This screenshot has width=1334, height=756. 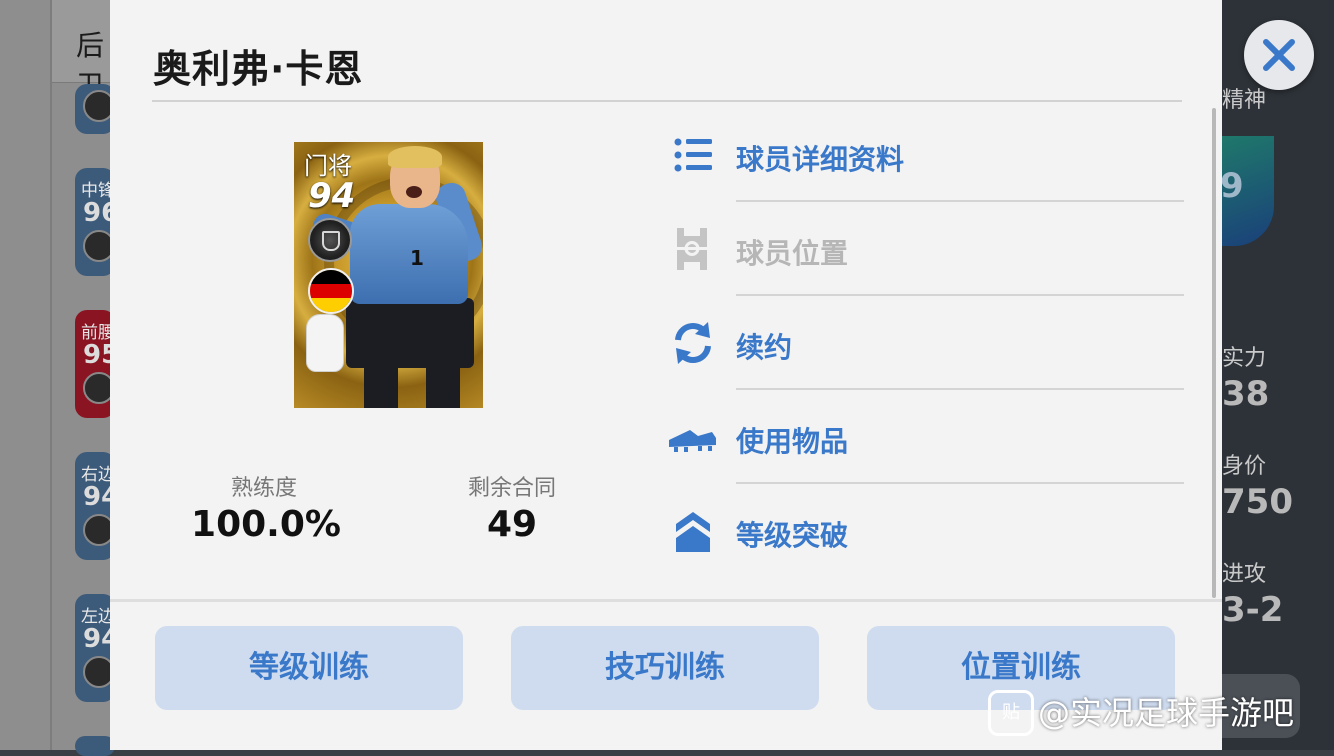 What do you see at coordinates (95, 364) in the screenshot?
I see `squad-card: 前腰 95` at bounding box center [95, 364].